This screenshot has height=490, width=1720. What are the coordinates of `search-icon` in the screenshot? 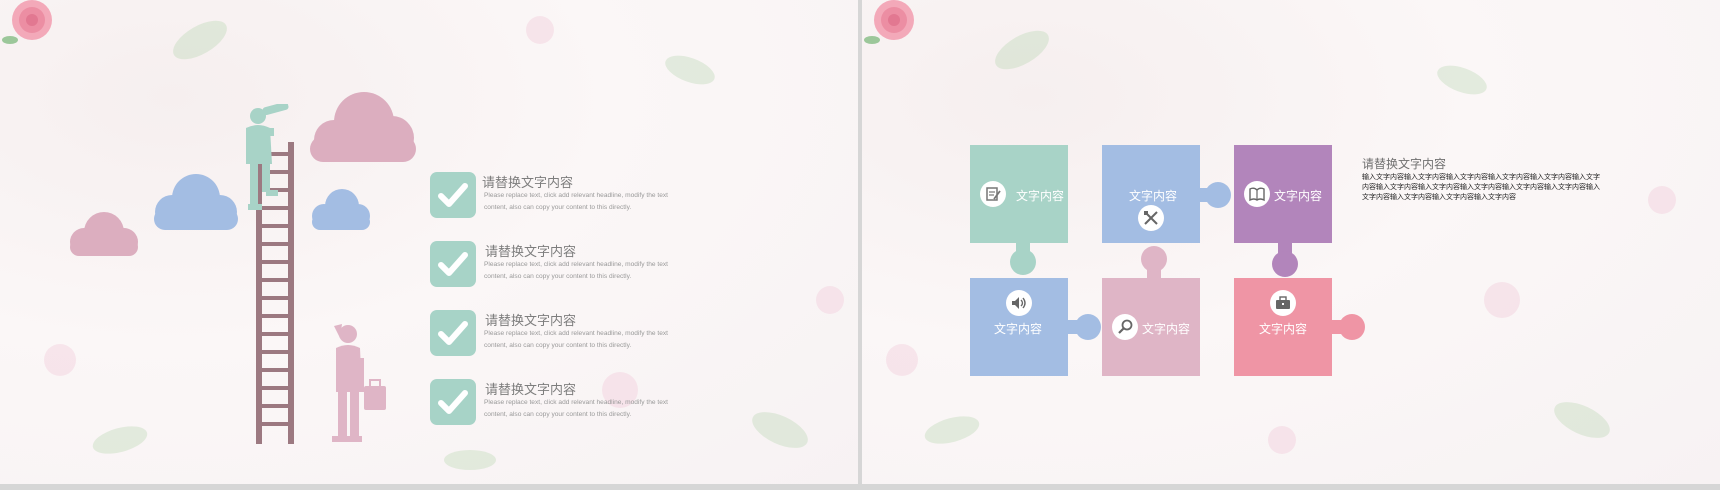 It's located at (1125, 327).